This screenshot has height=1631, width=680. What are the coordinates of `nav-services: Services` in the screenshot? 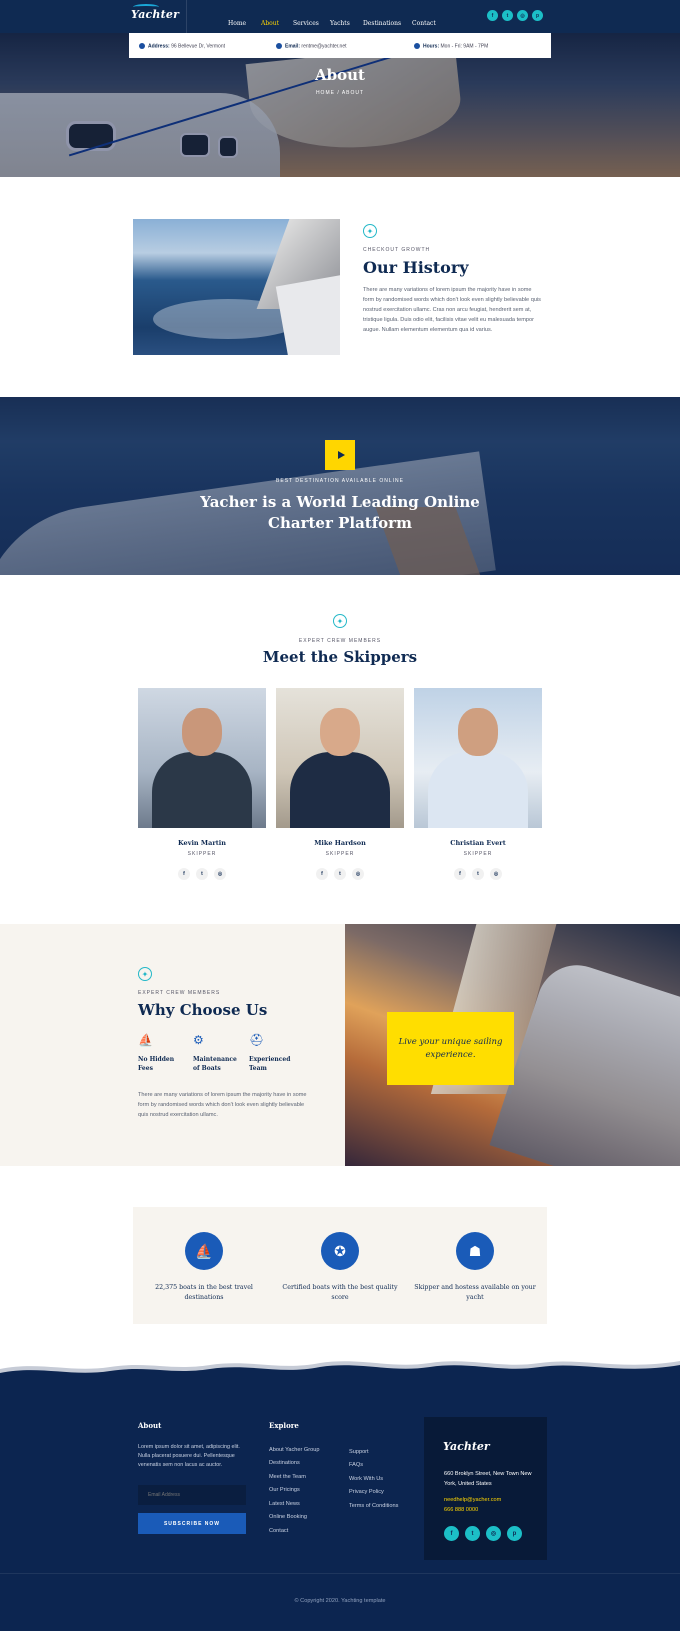 It's located at (306, 21).